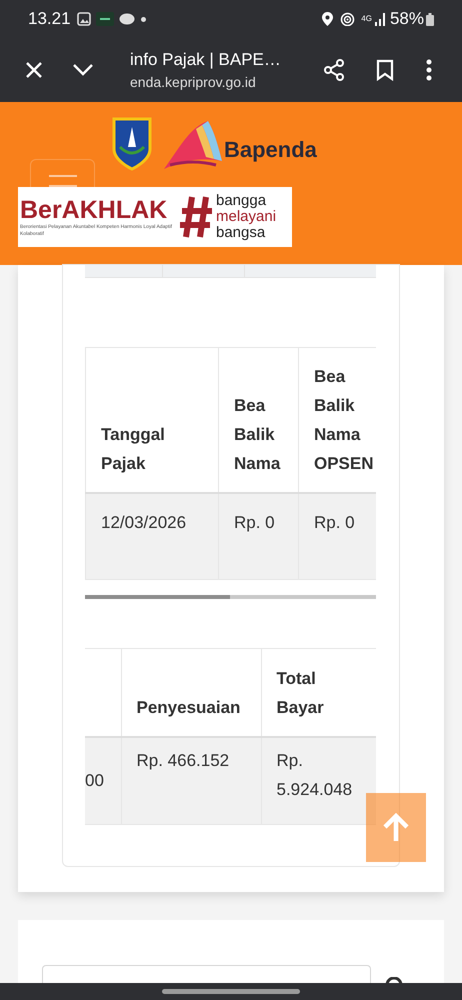 This screenshot has height=1000, width=462. What do you see at coordinates (152, 420) in the screenshot?
I see `column-header: Tanggal Pajak` at bounding box center [152, 420].